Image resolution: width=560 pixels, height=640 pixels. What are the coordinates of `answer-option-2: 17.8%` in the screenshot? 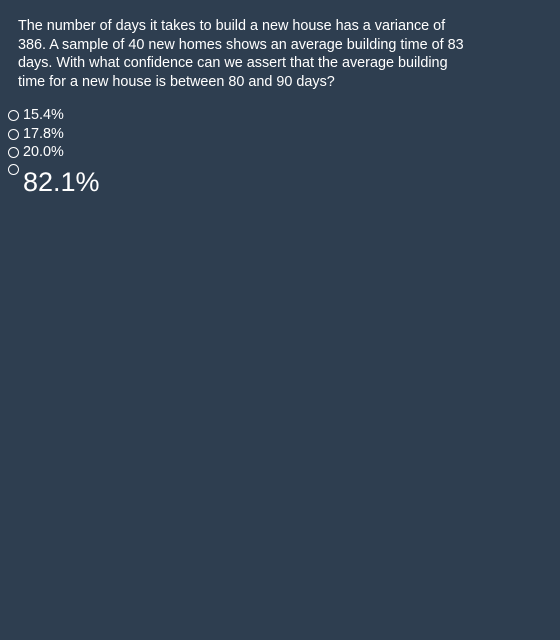 It's located at (54, 134).